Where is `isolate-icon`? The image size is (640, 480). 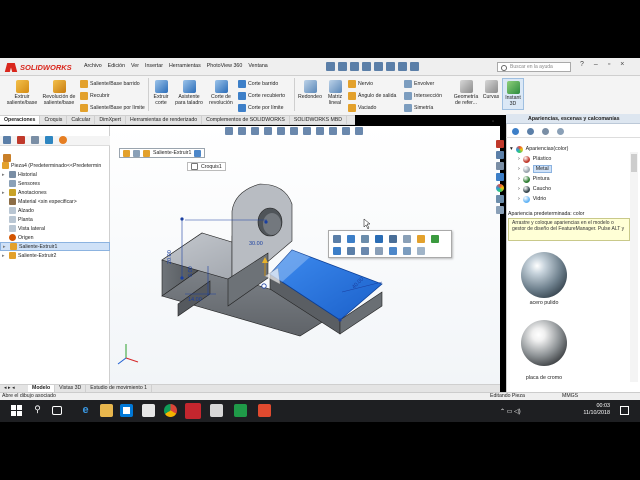
isolate-icon is located at coordinates (351, 251).